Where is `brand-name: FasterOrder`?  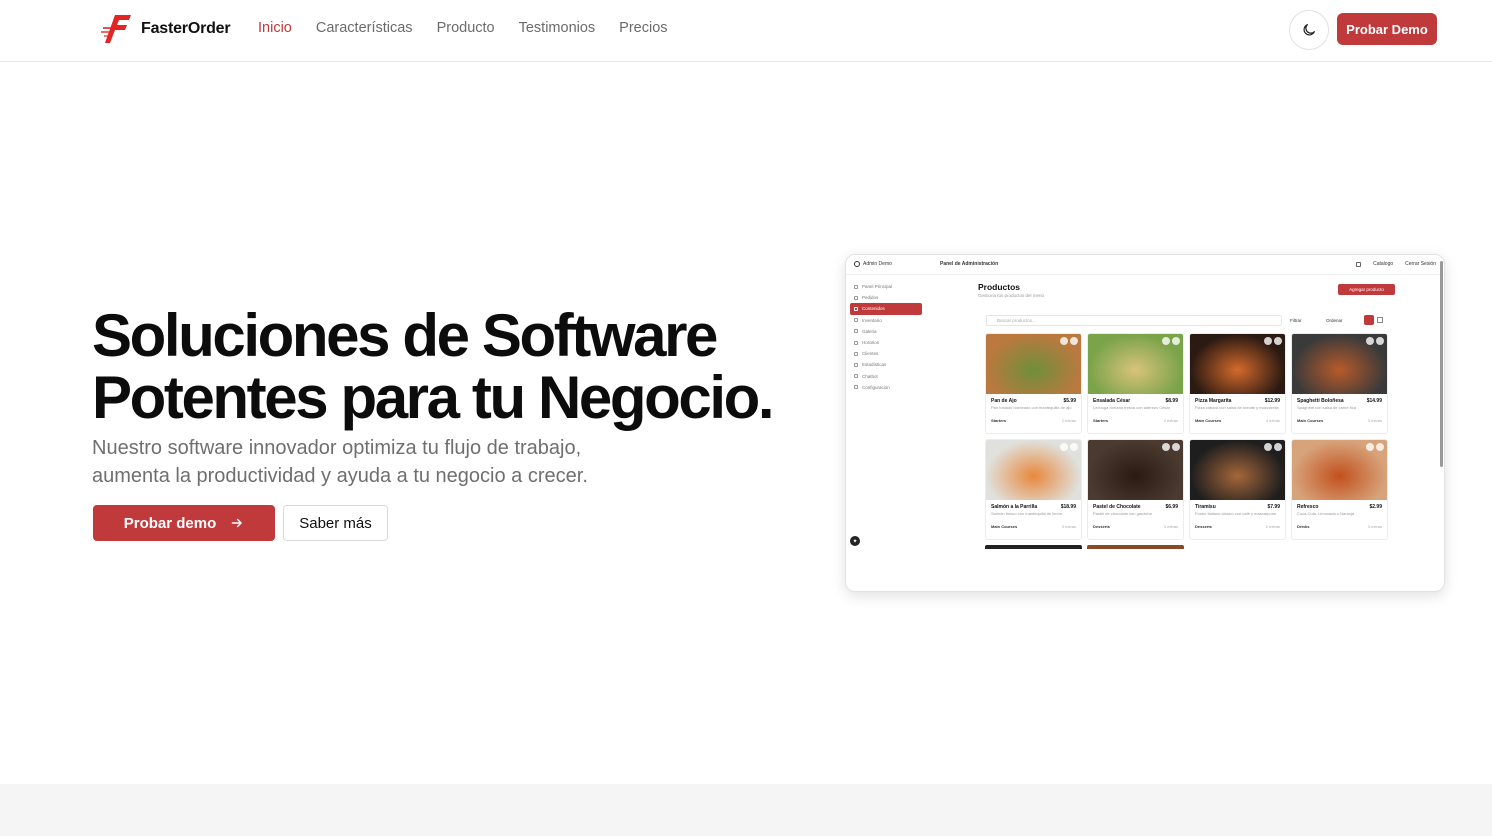
brand-name: FasterOrder is located at coordinates (186, 28).